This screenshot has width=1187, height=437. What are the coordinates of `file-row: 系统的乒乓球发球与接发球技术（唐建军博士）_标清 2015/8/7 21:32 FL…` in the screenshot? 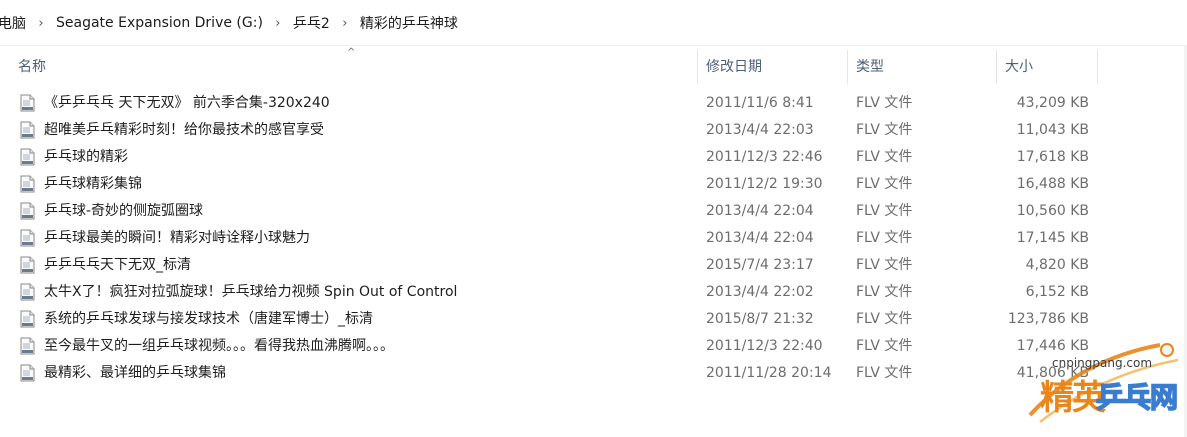 It's located at (593, 319).